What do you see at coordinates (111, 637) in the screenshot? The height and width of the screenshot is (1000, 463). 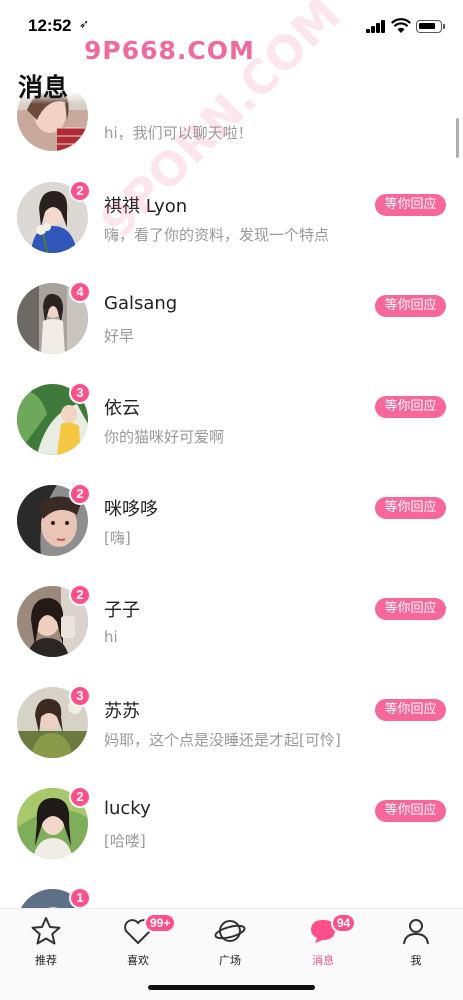 I see `message-preview: hi` at bounding box center [111, 637].